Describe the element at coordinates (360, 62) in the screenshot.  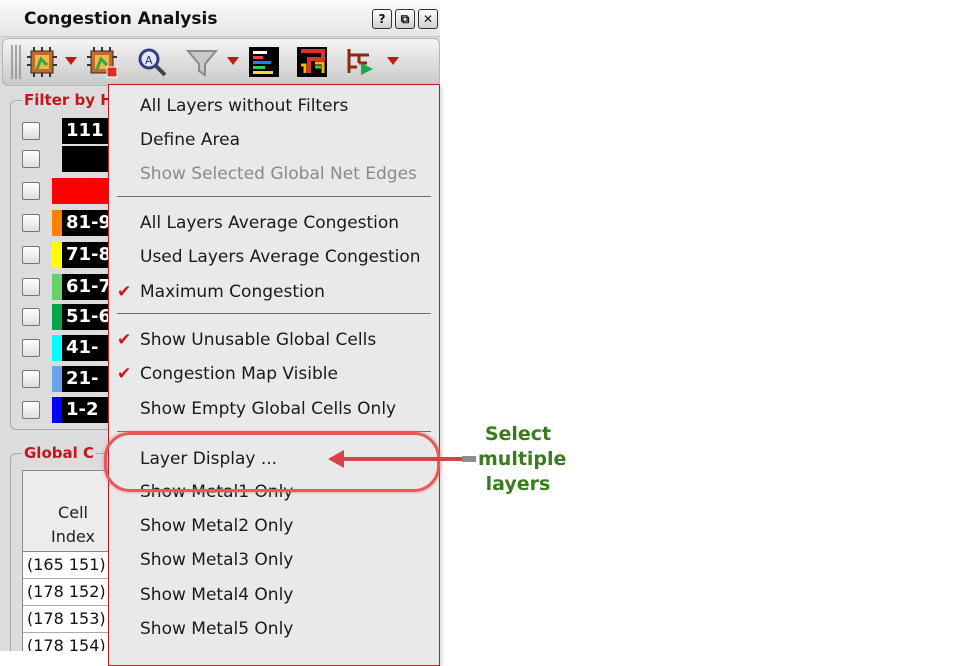
I see `net-tree-icon` at that location.